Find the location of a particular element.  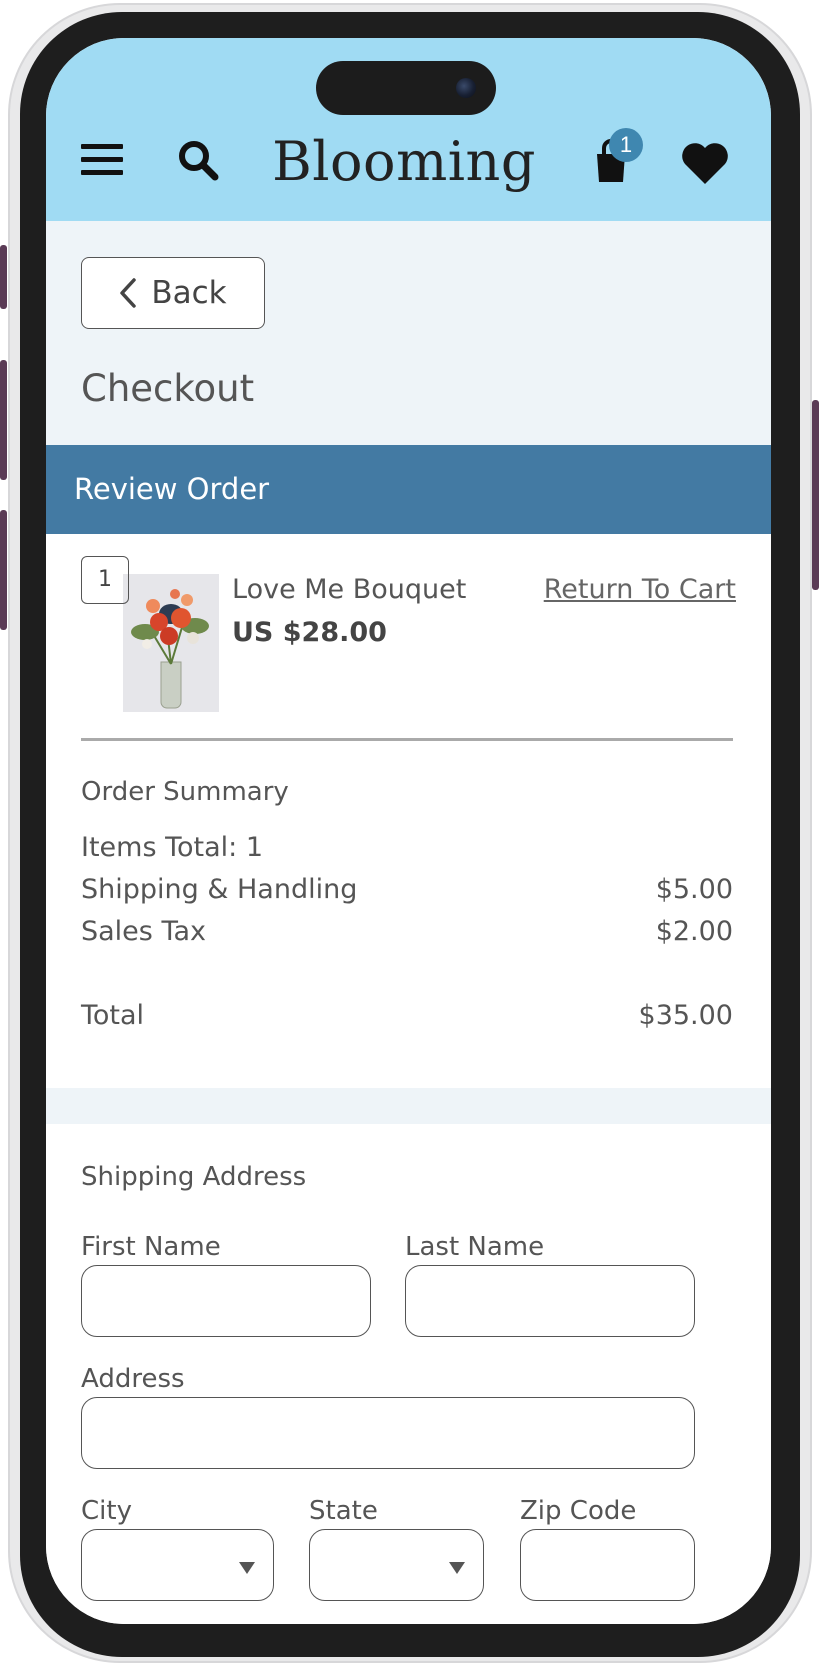

chevron-left-icon is located at coordinates (128, 293).